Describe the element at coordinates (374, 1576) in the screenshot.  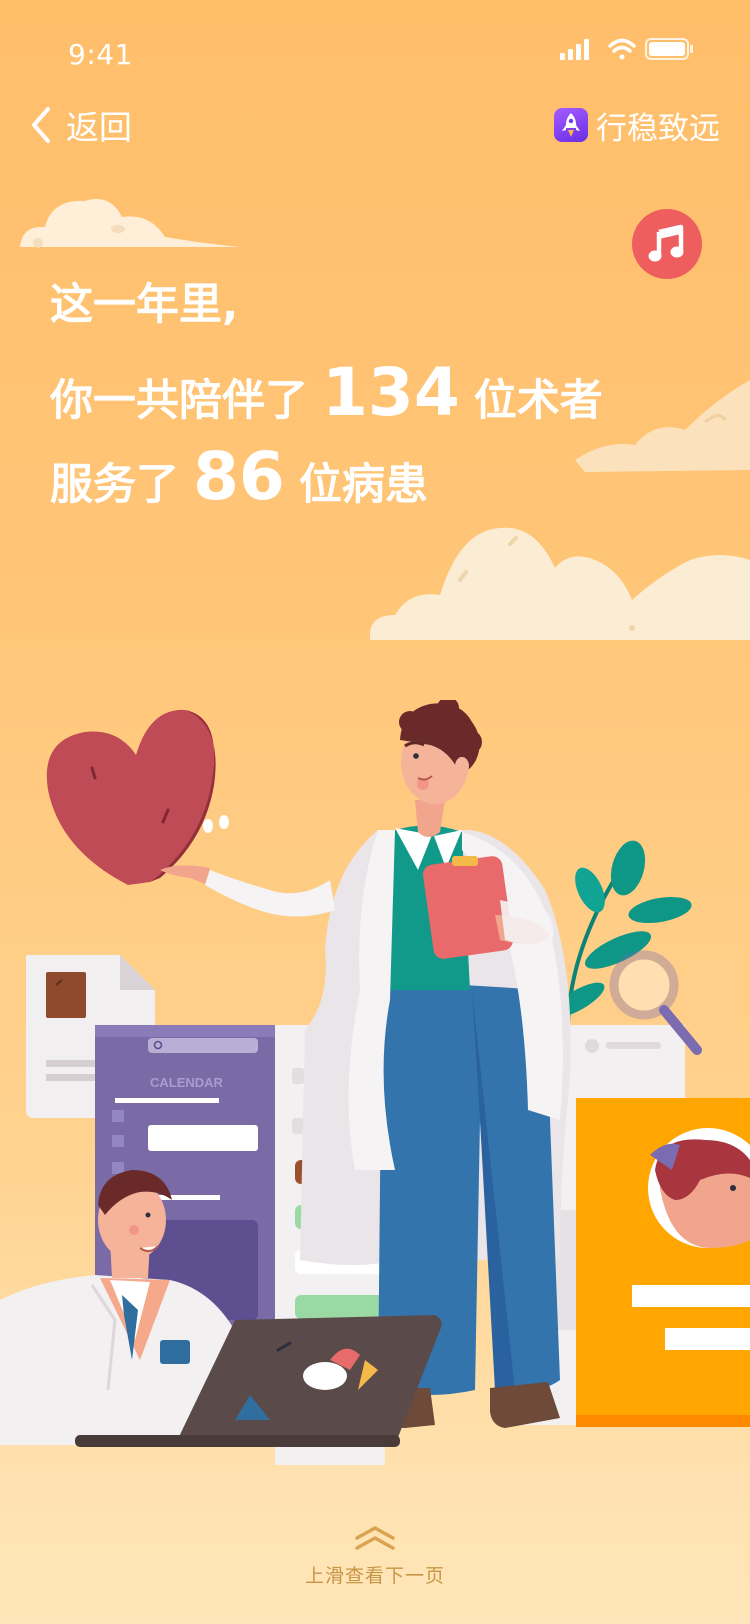
I see `swipe-hint-text: 上滑查看下一页` at that location.